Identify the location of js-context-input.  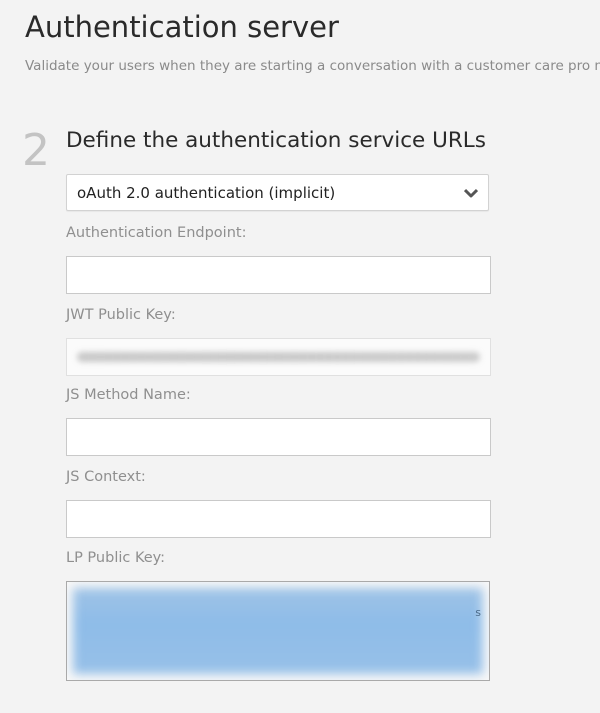
(278, 519).